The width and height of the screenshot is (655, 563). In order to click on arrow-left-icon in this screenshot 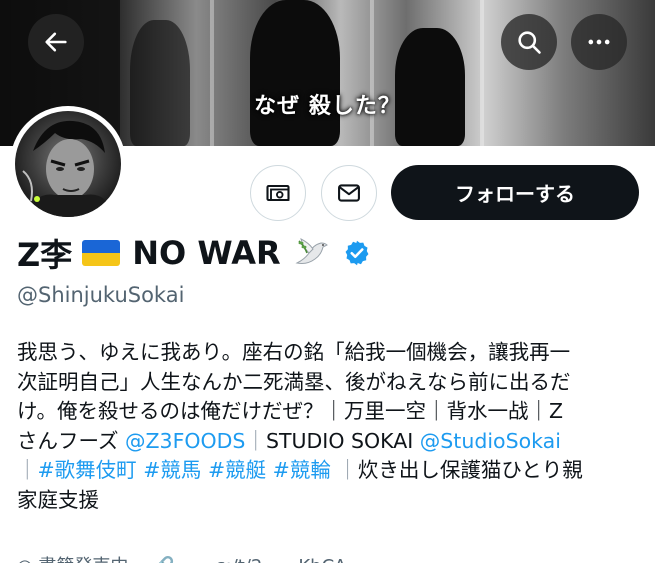, I will do `click(56, 42)`.